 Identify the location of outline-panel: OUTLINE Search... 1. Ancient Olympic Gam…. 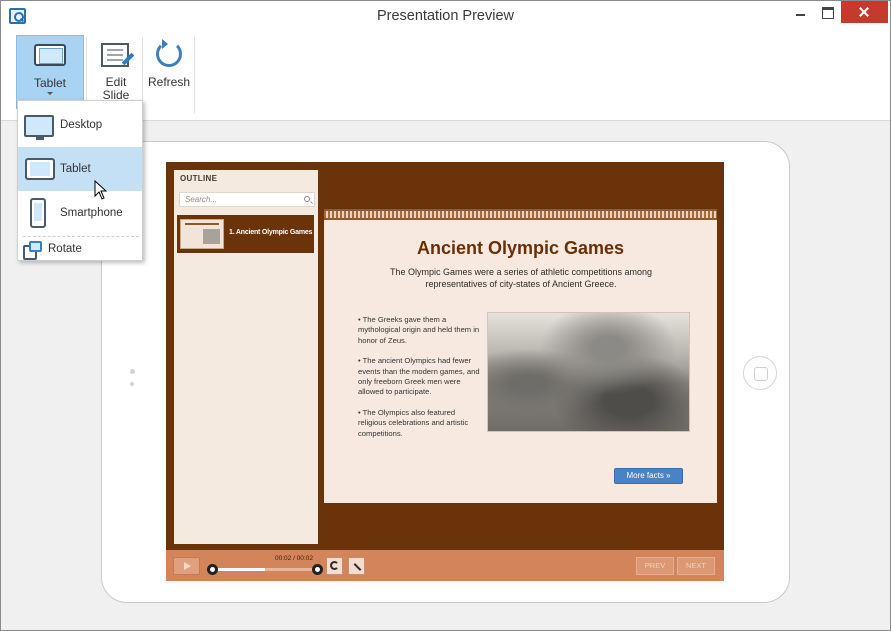
(246, 357).